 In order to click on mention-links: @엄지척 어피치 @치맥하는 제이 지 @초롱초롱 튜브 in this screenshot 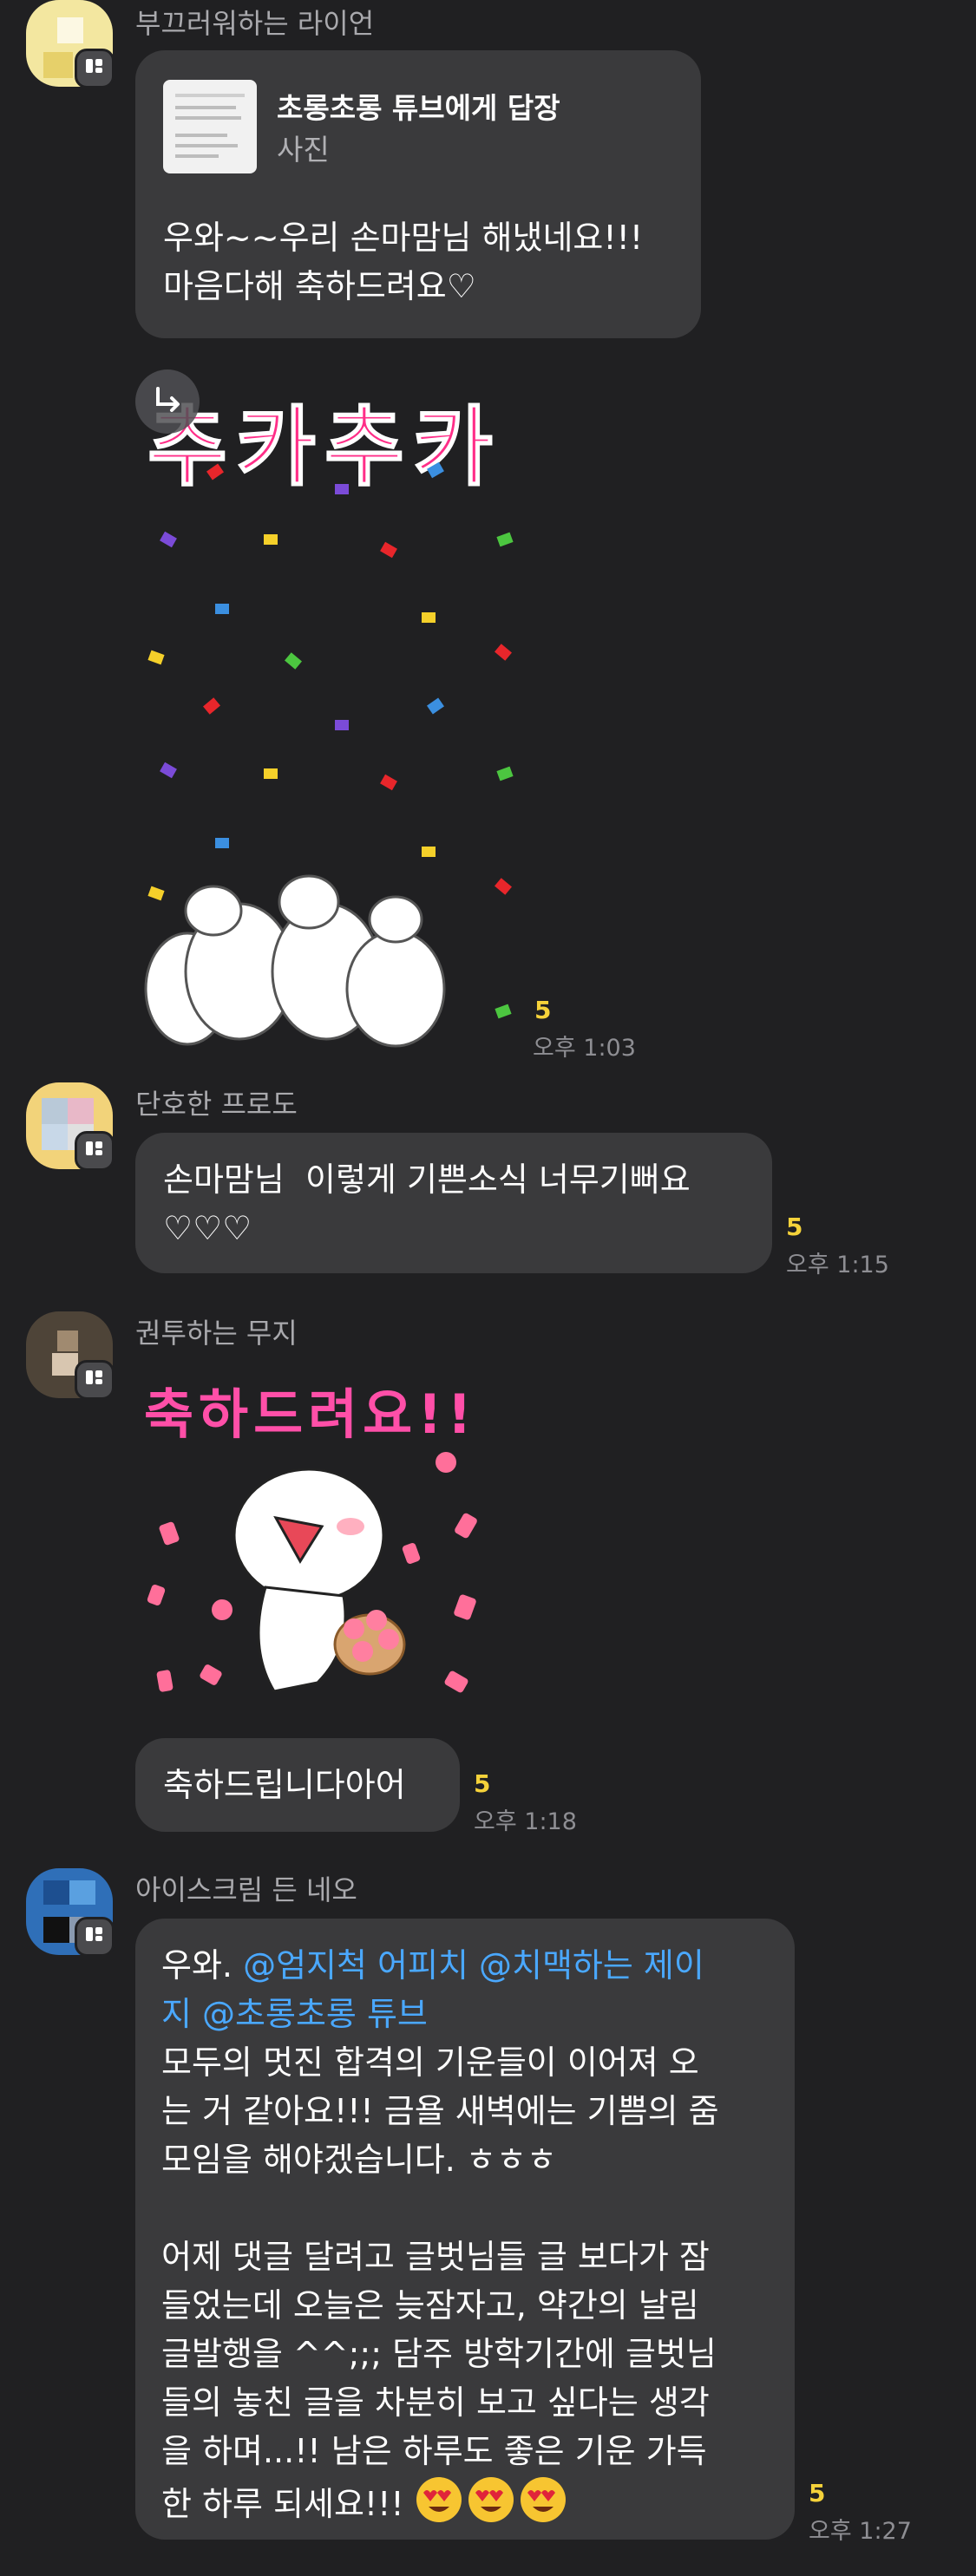, I will do `click(432, 1989)`.